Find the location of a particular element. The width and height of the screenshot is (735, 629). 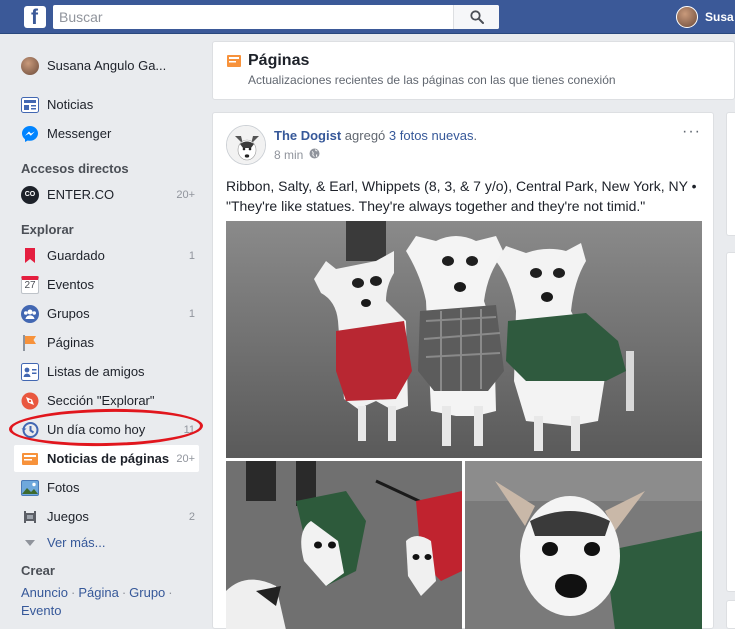

shortcuts-section-title: Accesos directos is located at coordinates (75, 168).